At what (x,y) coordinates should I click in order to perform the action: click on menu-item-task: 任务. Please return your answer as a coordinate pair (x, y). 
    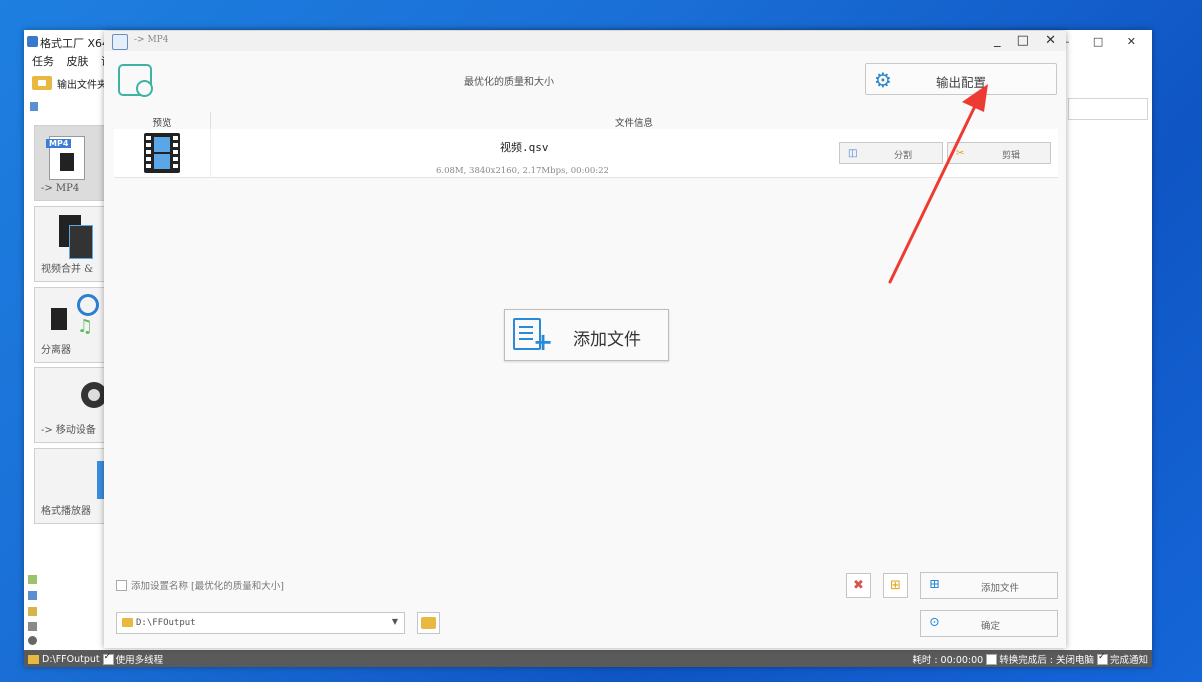
    Looking at the image, I should click on (43, 61).